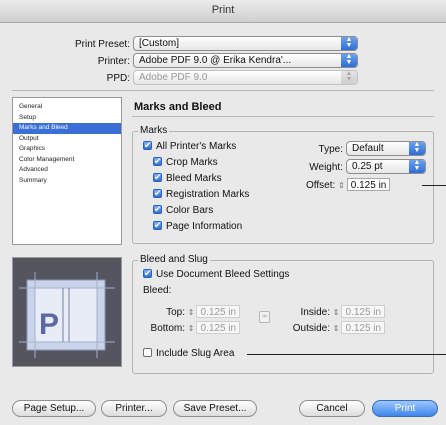 The width and height of the screenshot is (446, 425). Describe the element at coordinates (147, 352) in the screenshot. I see `checkbox-unchecked-icon` at that location.